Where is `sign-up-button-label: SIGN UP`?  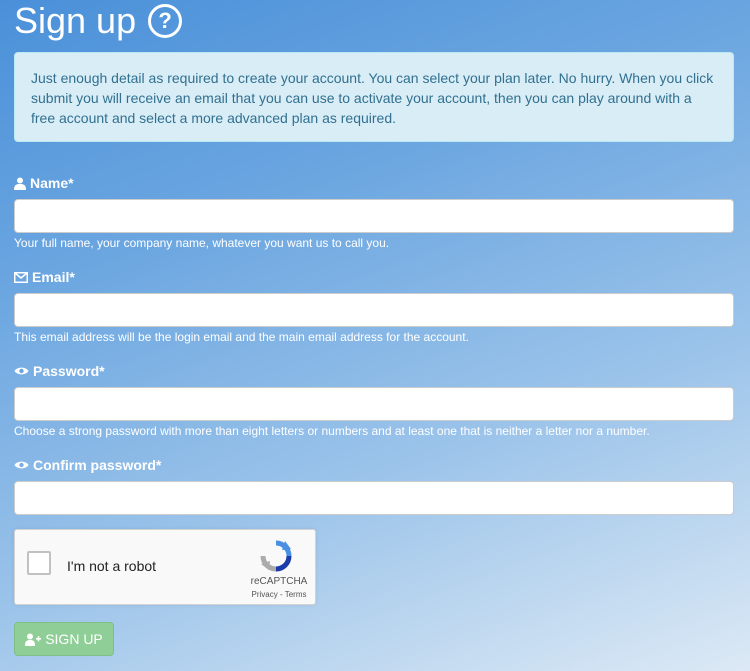 sign-up-button-label: SIGN UP is located at coordinates (74, 639).